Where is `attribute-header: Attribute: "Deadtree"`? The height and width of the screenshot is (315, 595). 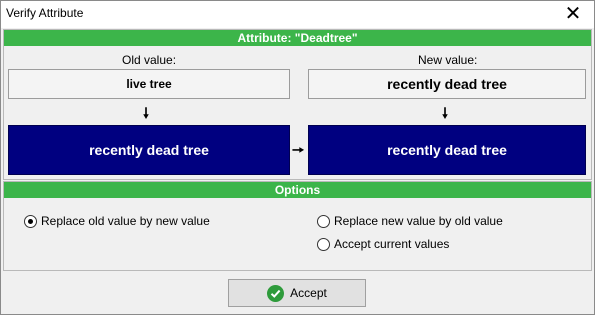 attribute-header: Attribute: "Deadtree" is located at coordinates (297, 38).